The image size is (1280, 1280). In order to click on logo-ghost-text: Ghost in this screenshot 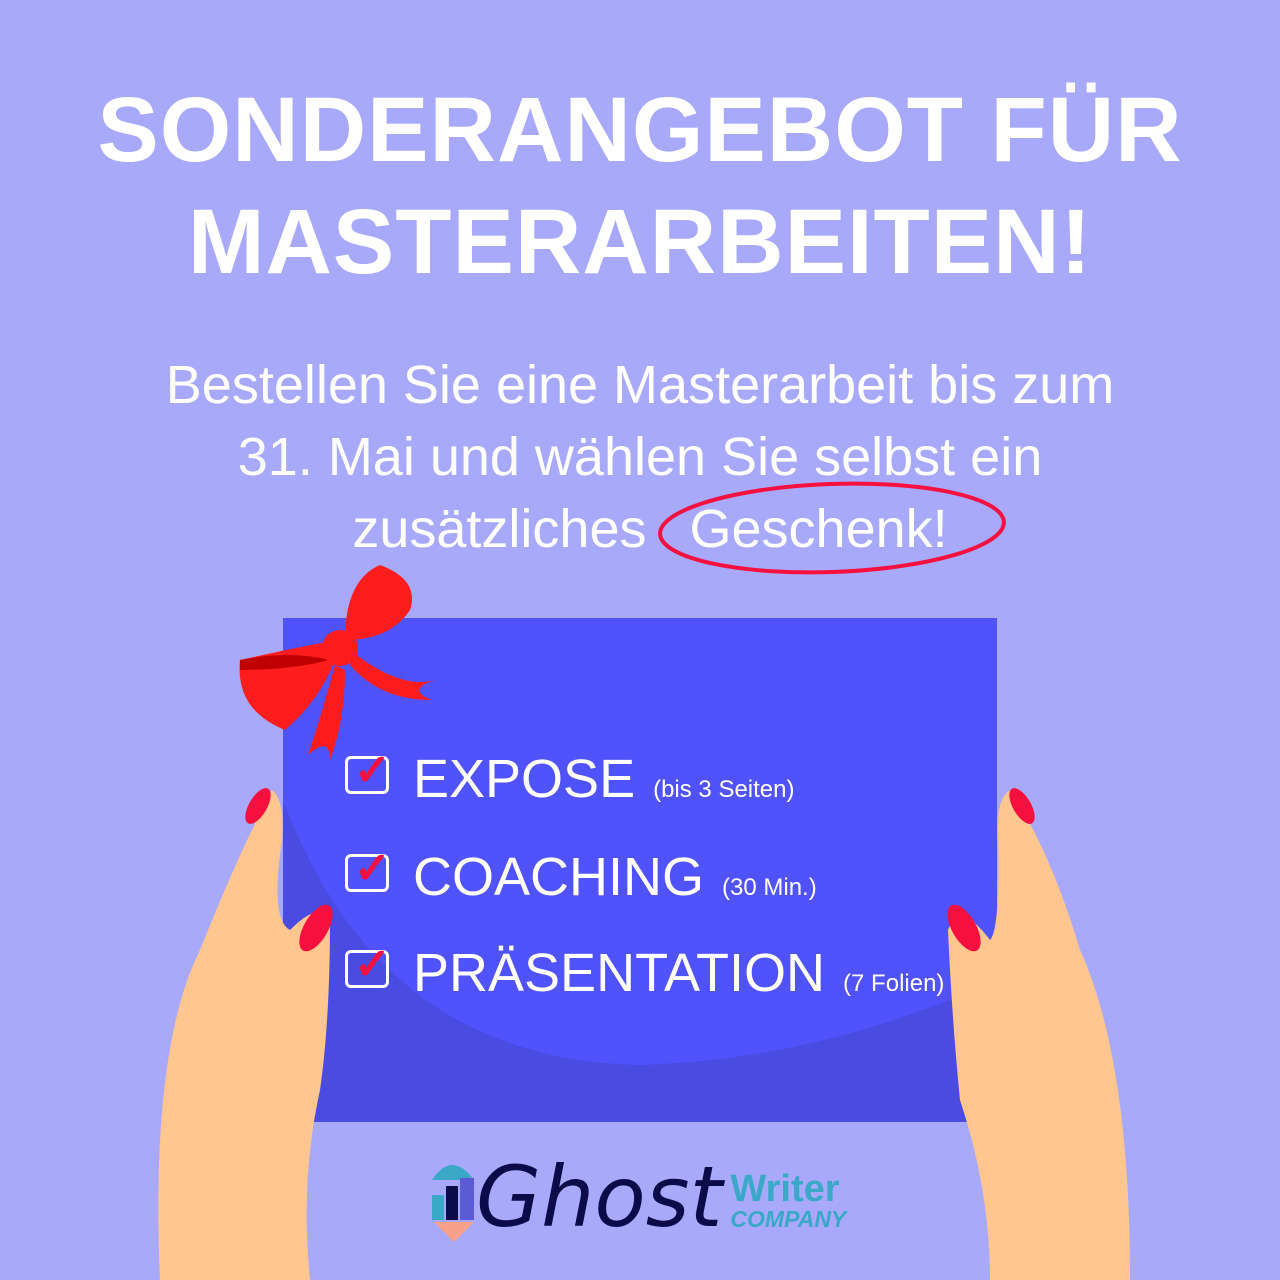, I will do `click(599, 1197)`.